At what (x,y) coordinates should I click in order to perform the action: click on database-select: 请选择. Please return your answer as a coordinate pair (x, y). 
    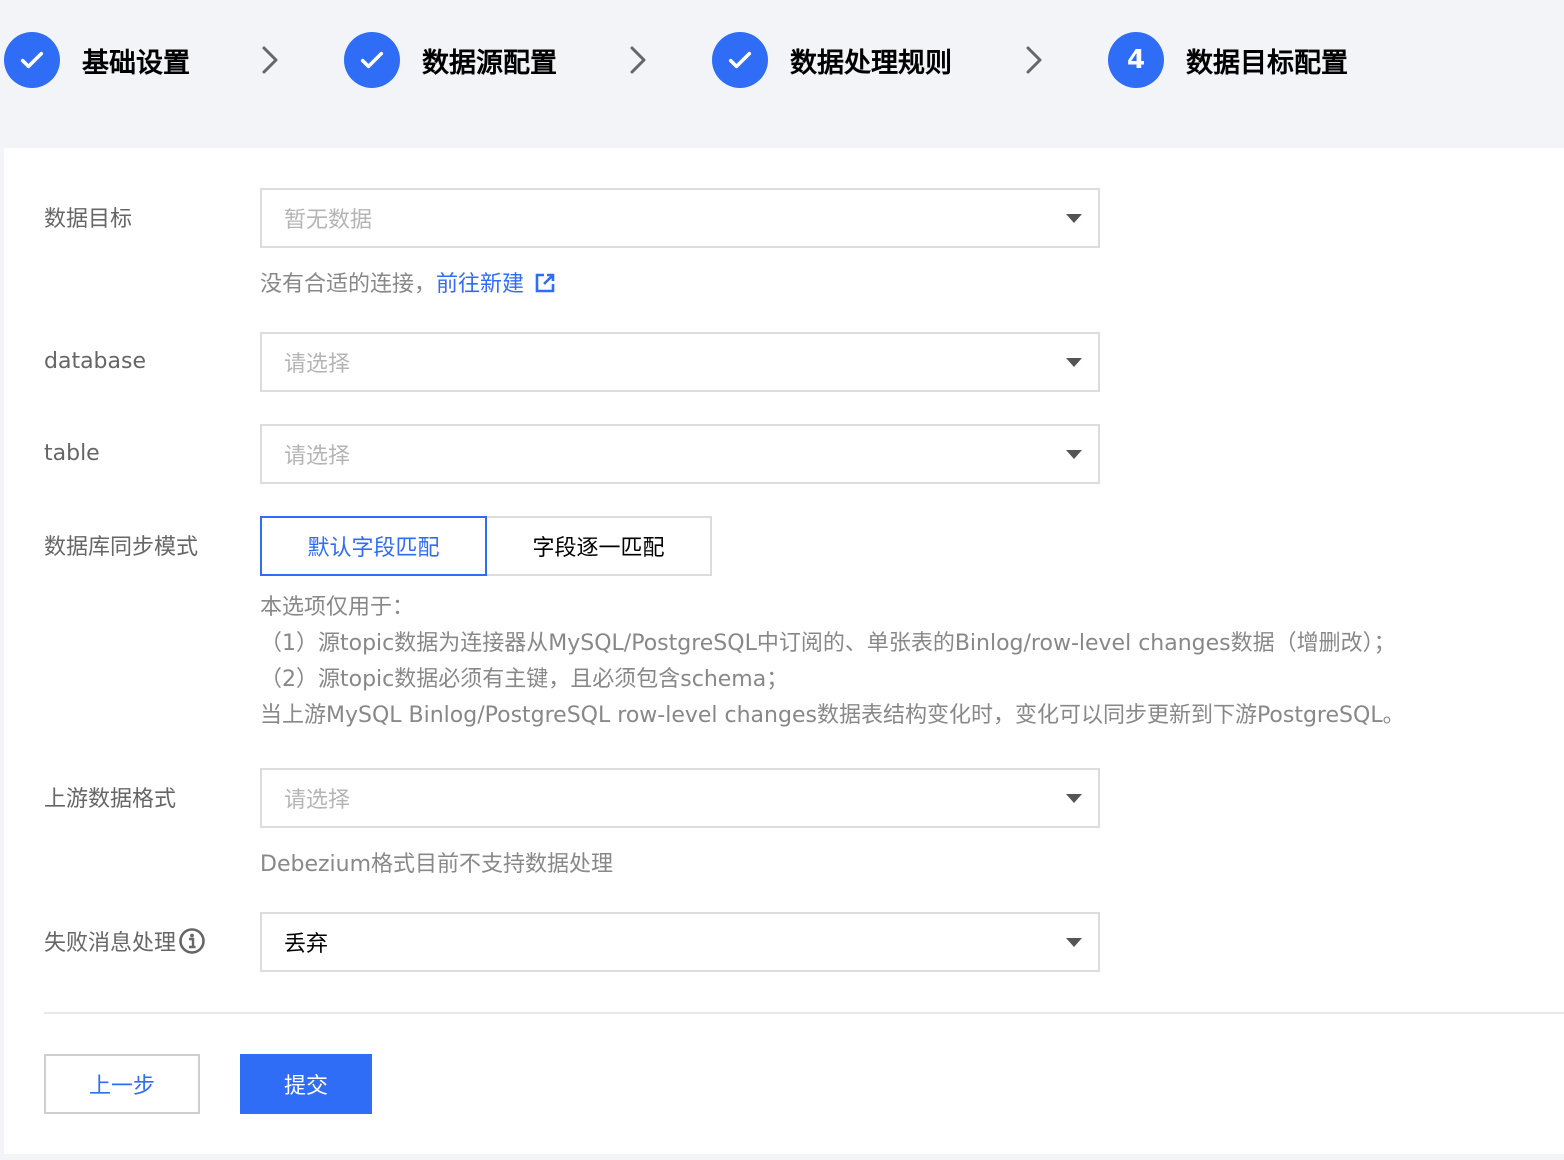
    Looking at the image, I should click on (680, 362).